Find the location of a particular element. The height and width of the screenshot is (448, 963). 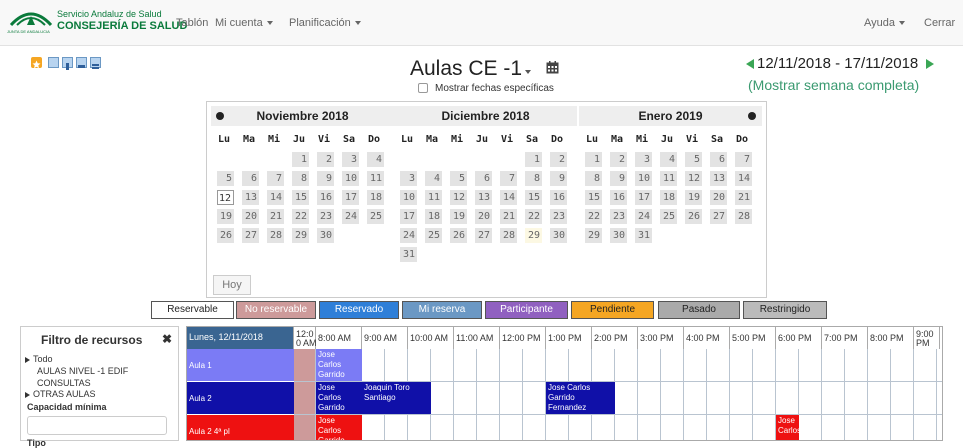

resource-row-label: Aula 2 is located at coordinates (240, 398).